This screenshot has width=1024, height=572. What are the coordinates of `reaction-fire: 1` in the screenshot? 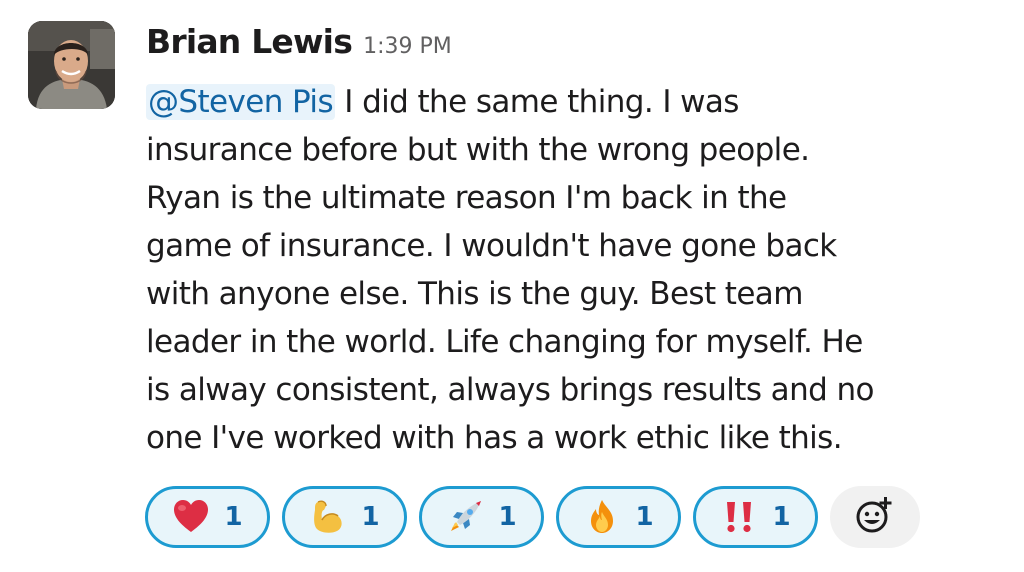 It's located at (618, 517).